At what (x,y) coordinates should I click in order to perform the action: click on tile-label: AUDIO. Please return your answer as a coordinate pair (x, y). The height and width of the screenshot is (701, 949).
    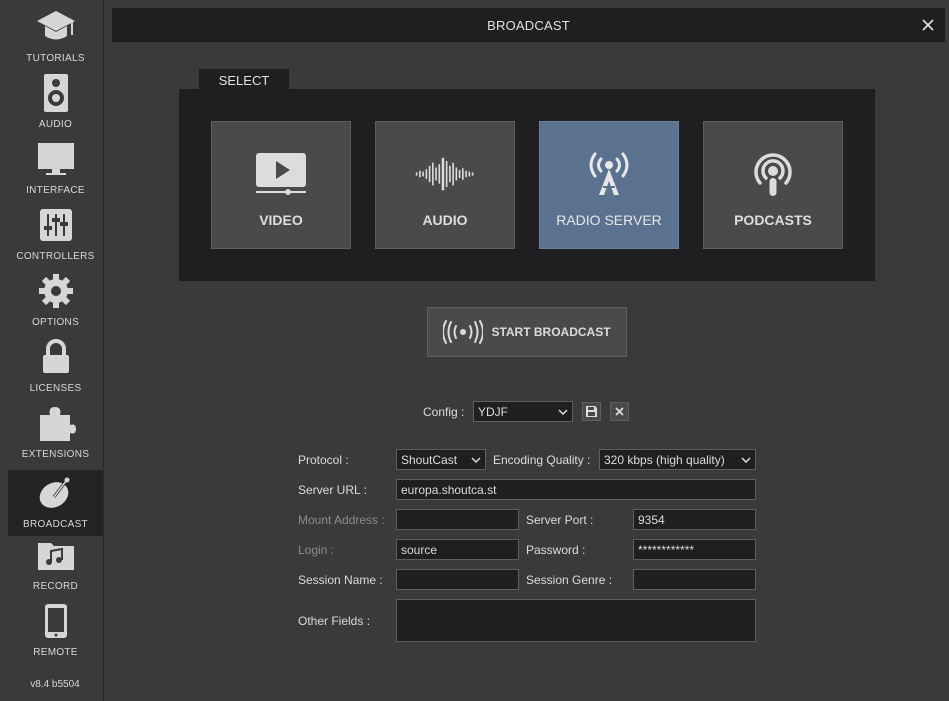
    Looking at the image, I should click on (445, 220).